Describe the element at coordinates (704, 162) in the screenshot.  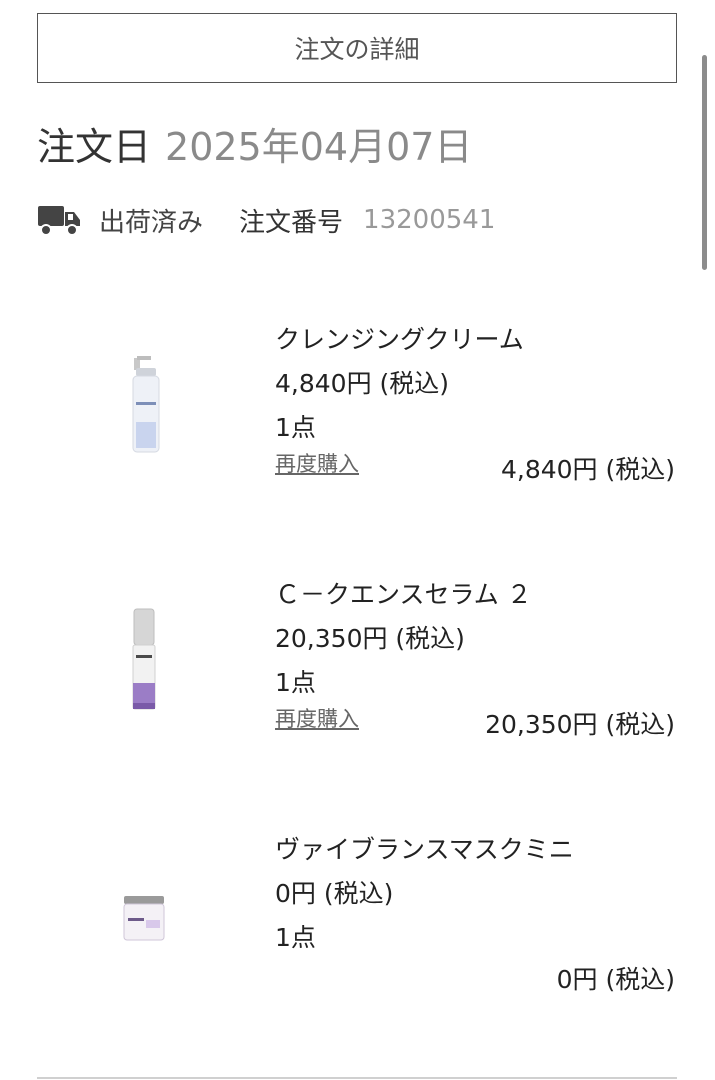
I see `scrollbar` at that location.